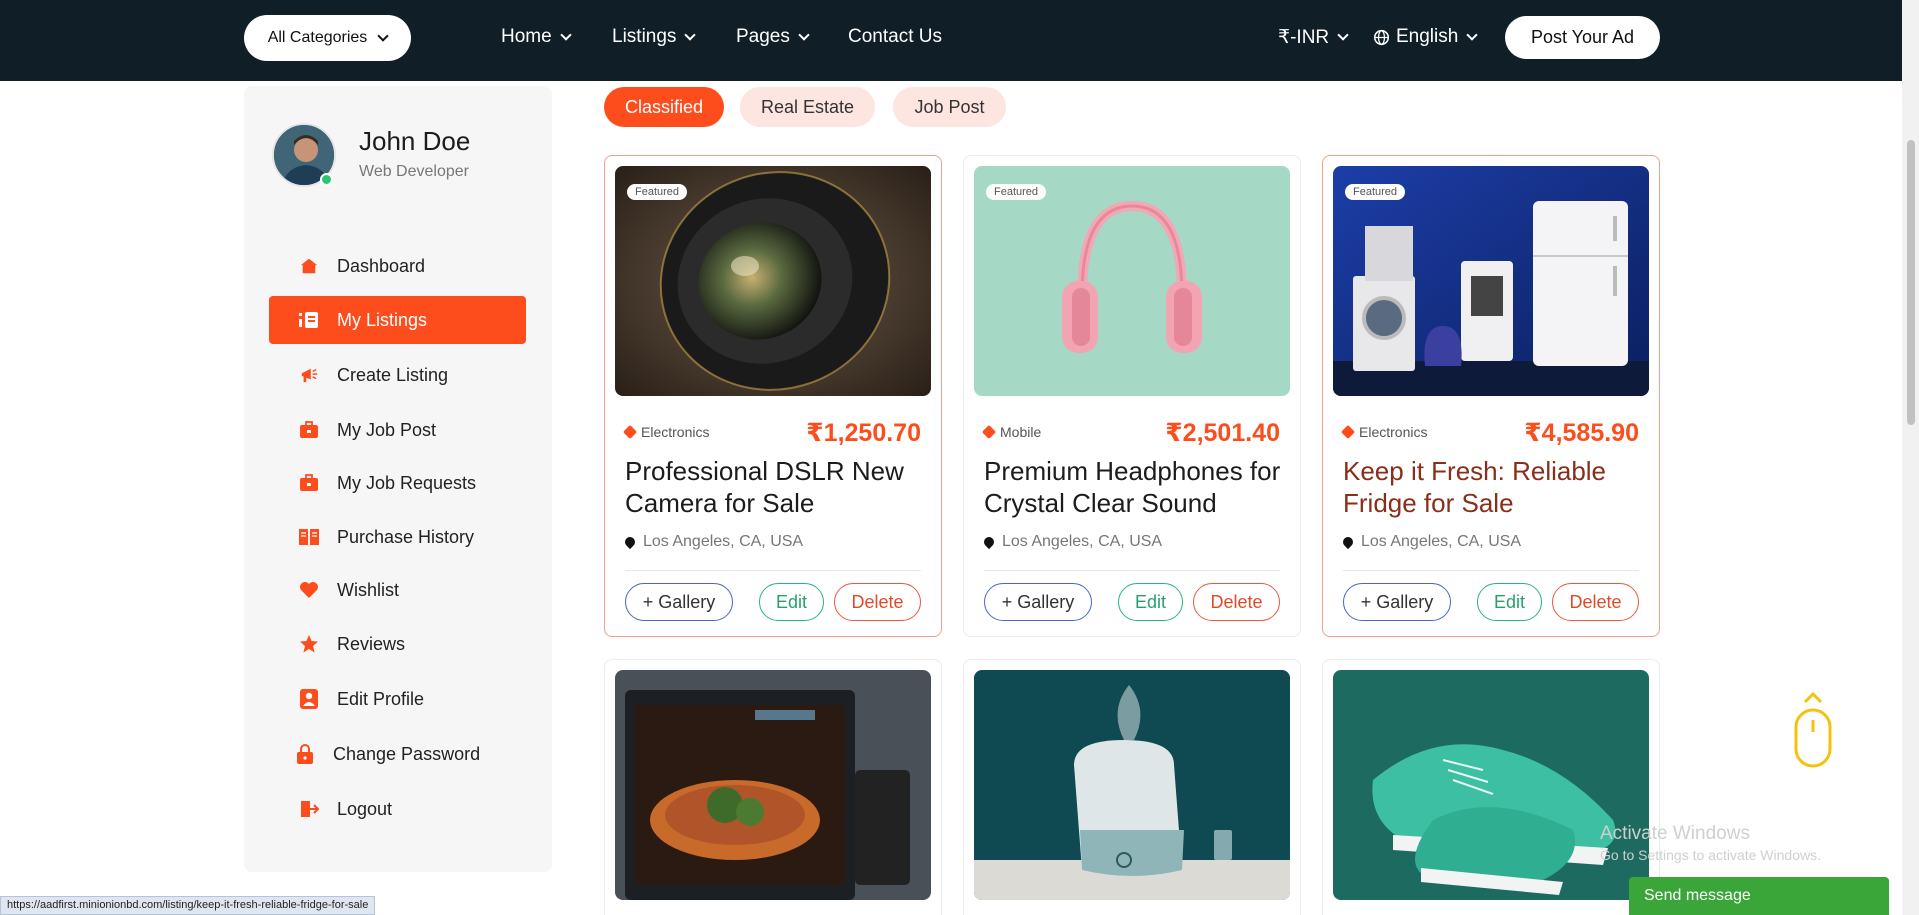  Describe the element at coordinates (309, 590) in the screenshot. I see `heart-icon` at that location.